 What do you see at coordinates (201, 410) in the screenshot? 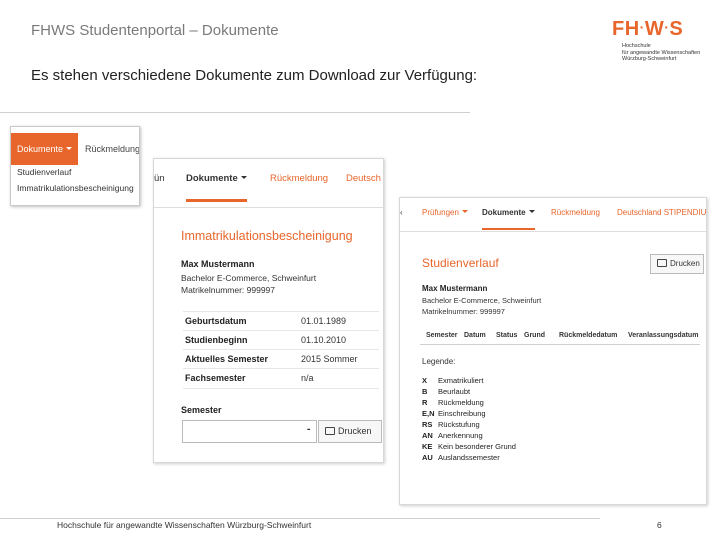
I see `semester-label: Semester` at bounding box center [201, 410].